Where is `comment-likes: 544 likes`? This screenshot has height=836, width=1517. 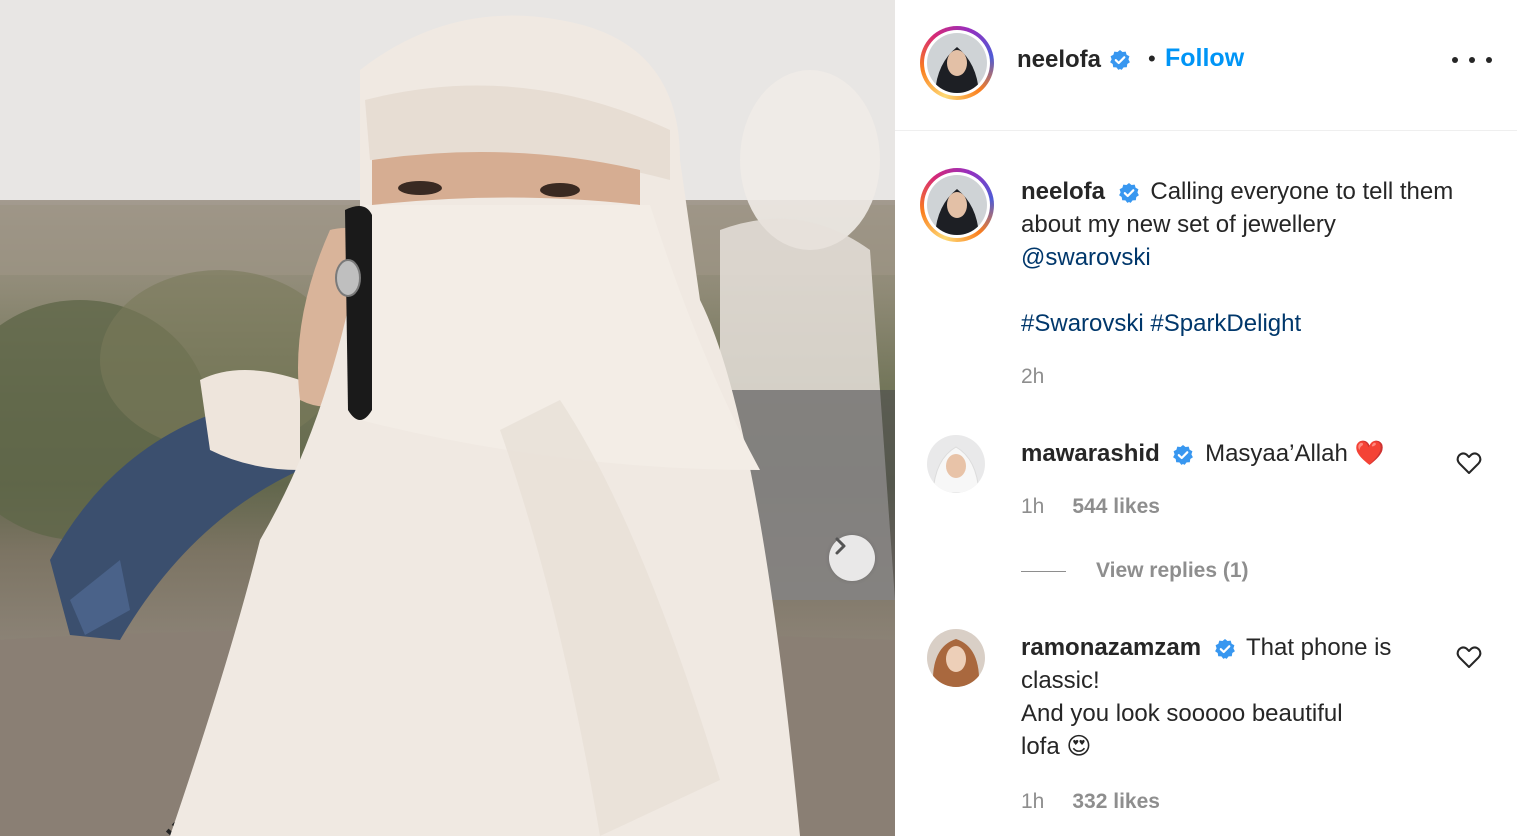
comment-likes: 544 likes is located at coordinates (1116, 506).